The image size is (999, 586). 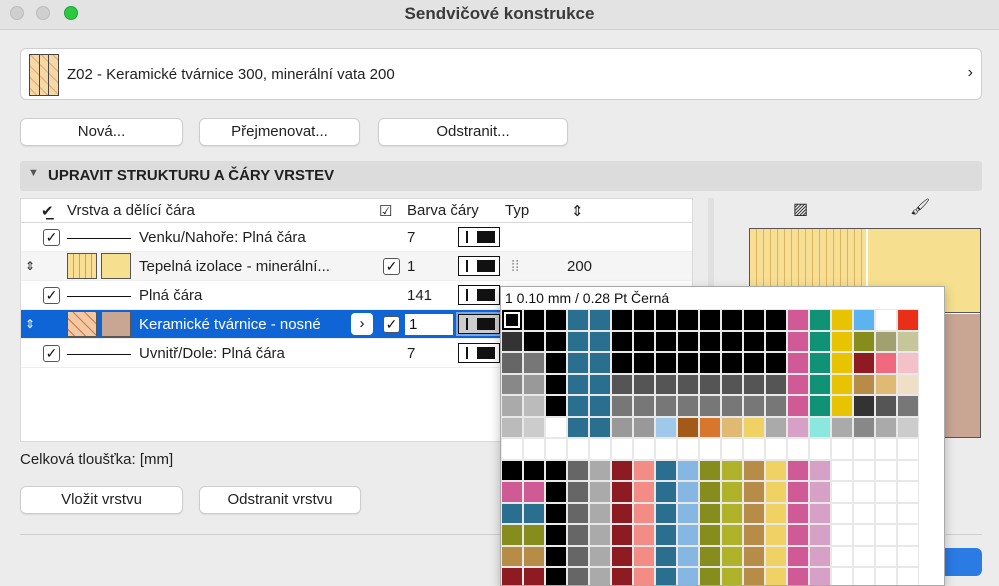 I want to click on insert-layer-button: Vložit vrstvu, so click(x=101, y=500).